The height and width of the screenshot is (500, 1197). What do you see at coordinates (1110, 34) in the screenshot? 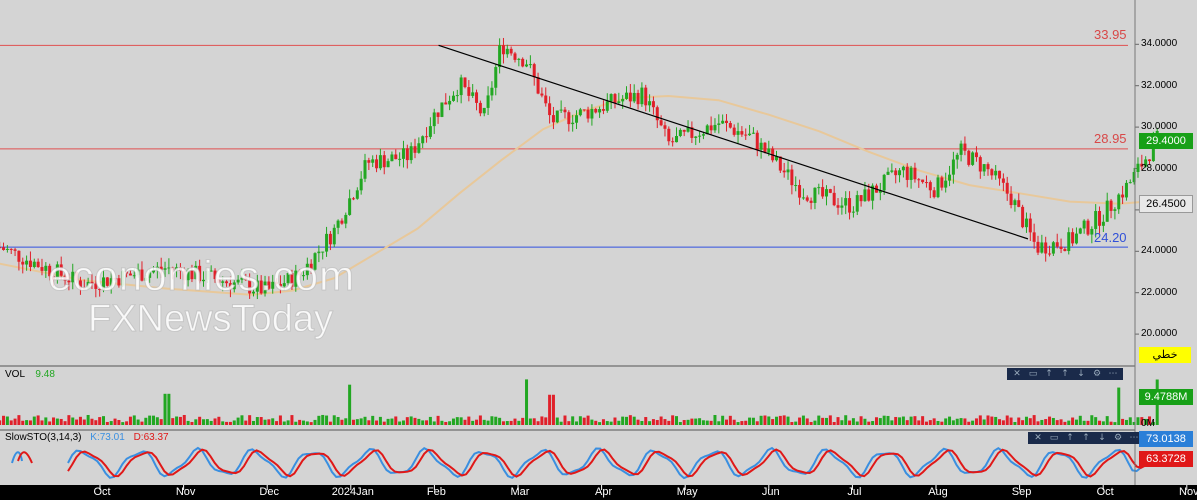
I see `resistance-label-upper: 33.95` at bounding box center [1110, 34].